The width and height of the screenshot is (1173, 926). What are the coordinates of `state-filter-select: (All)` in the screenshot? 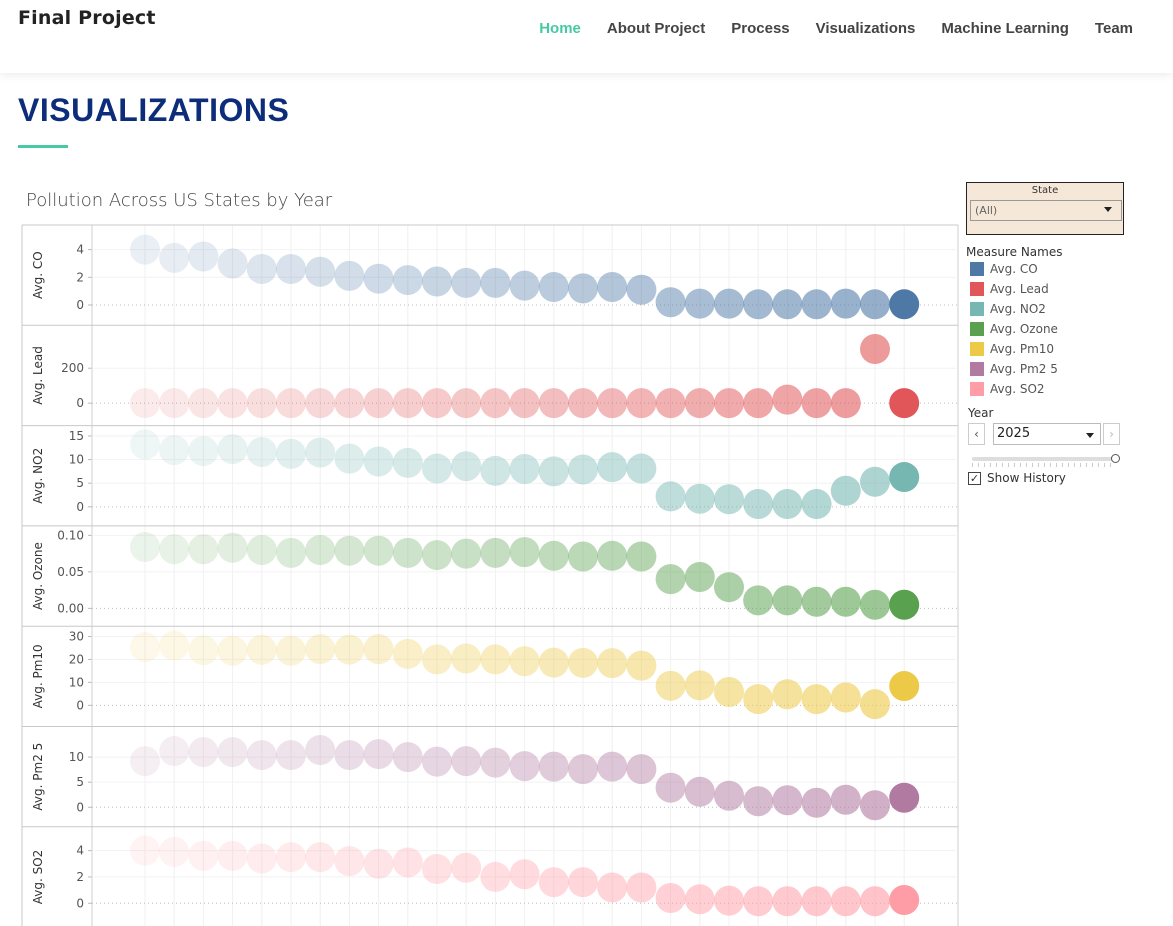 It's located at (1046, 210).